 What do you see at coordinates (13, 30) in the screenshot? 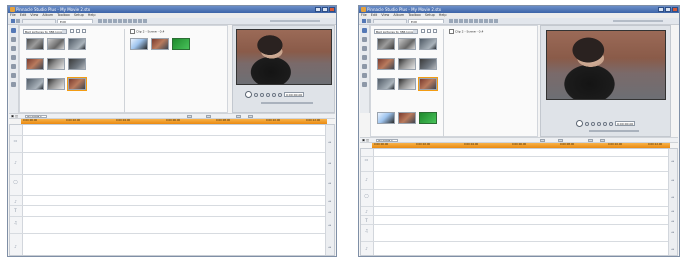
I see `video-icon` at bounding box center [13, 30].